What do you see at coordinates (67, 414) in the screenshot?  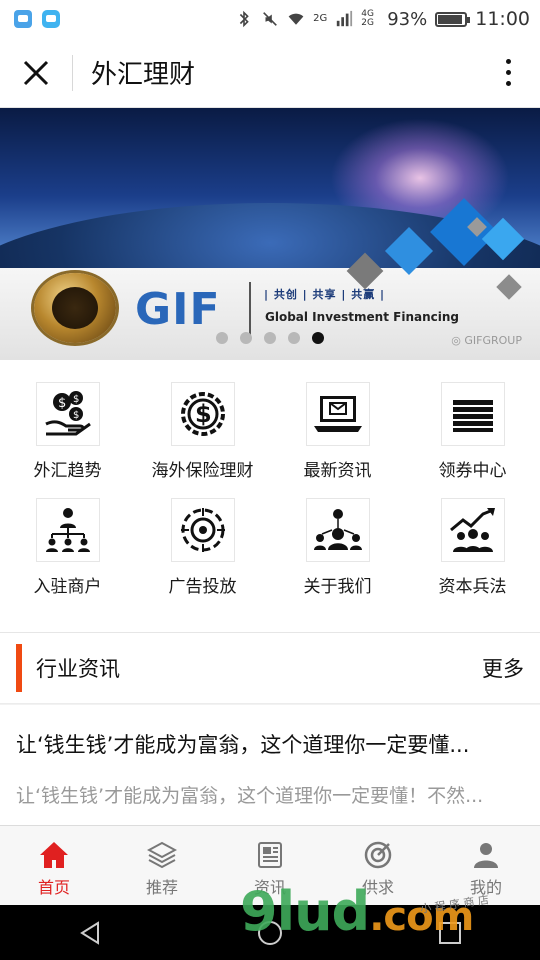 I see `money-hand-icon: $ $ $` at bounding box center [67, 414].